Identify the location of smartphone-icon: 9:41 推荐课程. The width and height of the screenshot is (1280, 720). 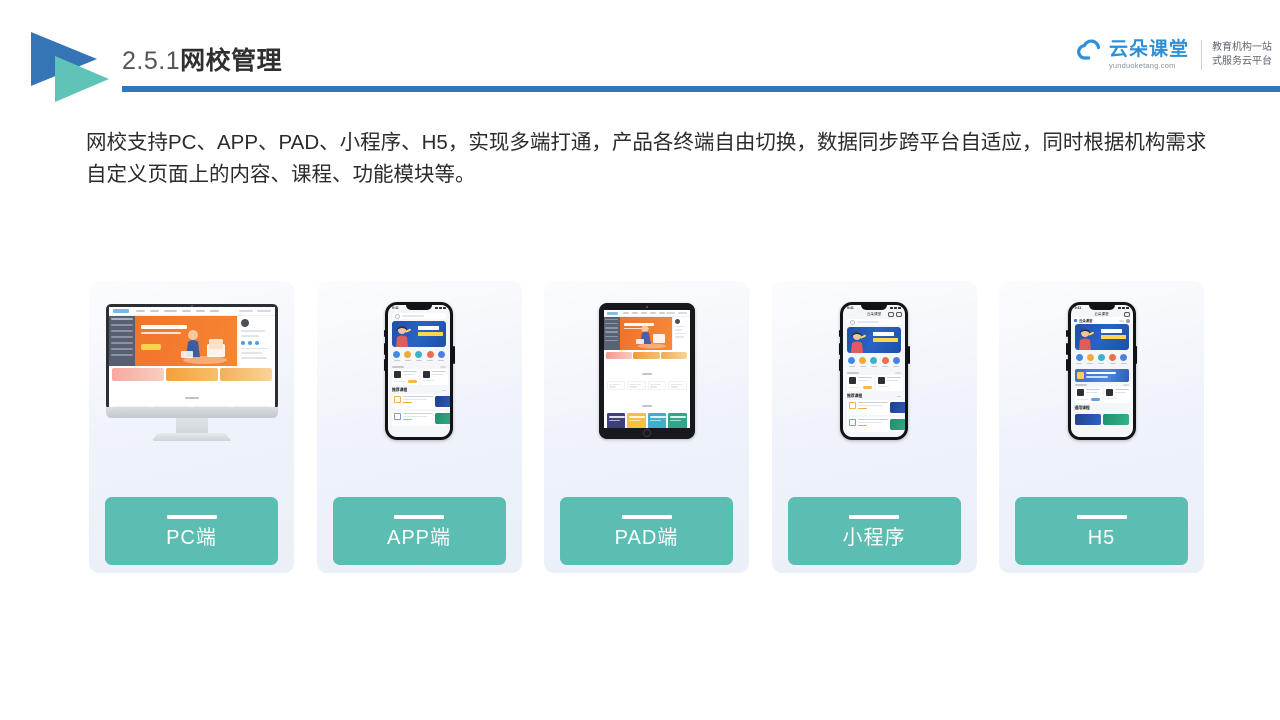
(419, 371).